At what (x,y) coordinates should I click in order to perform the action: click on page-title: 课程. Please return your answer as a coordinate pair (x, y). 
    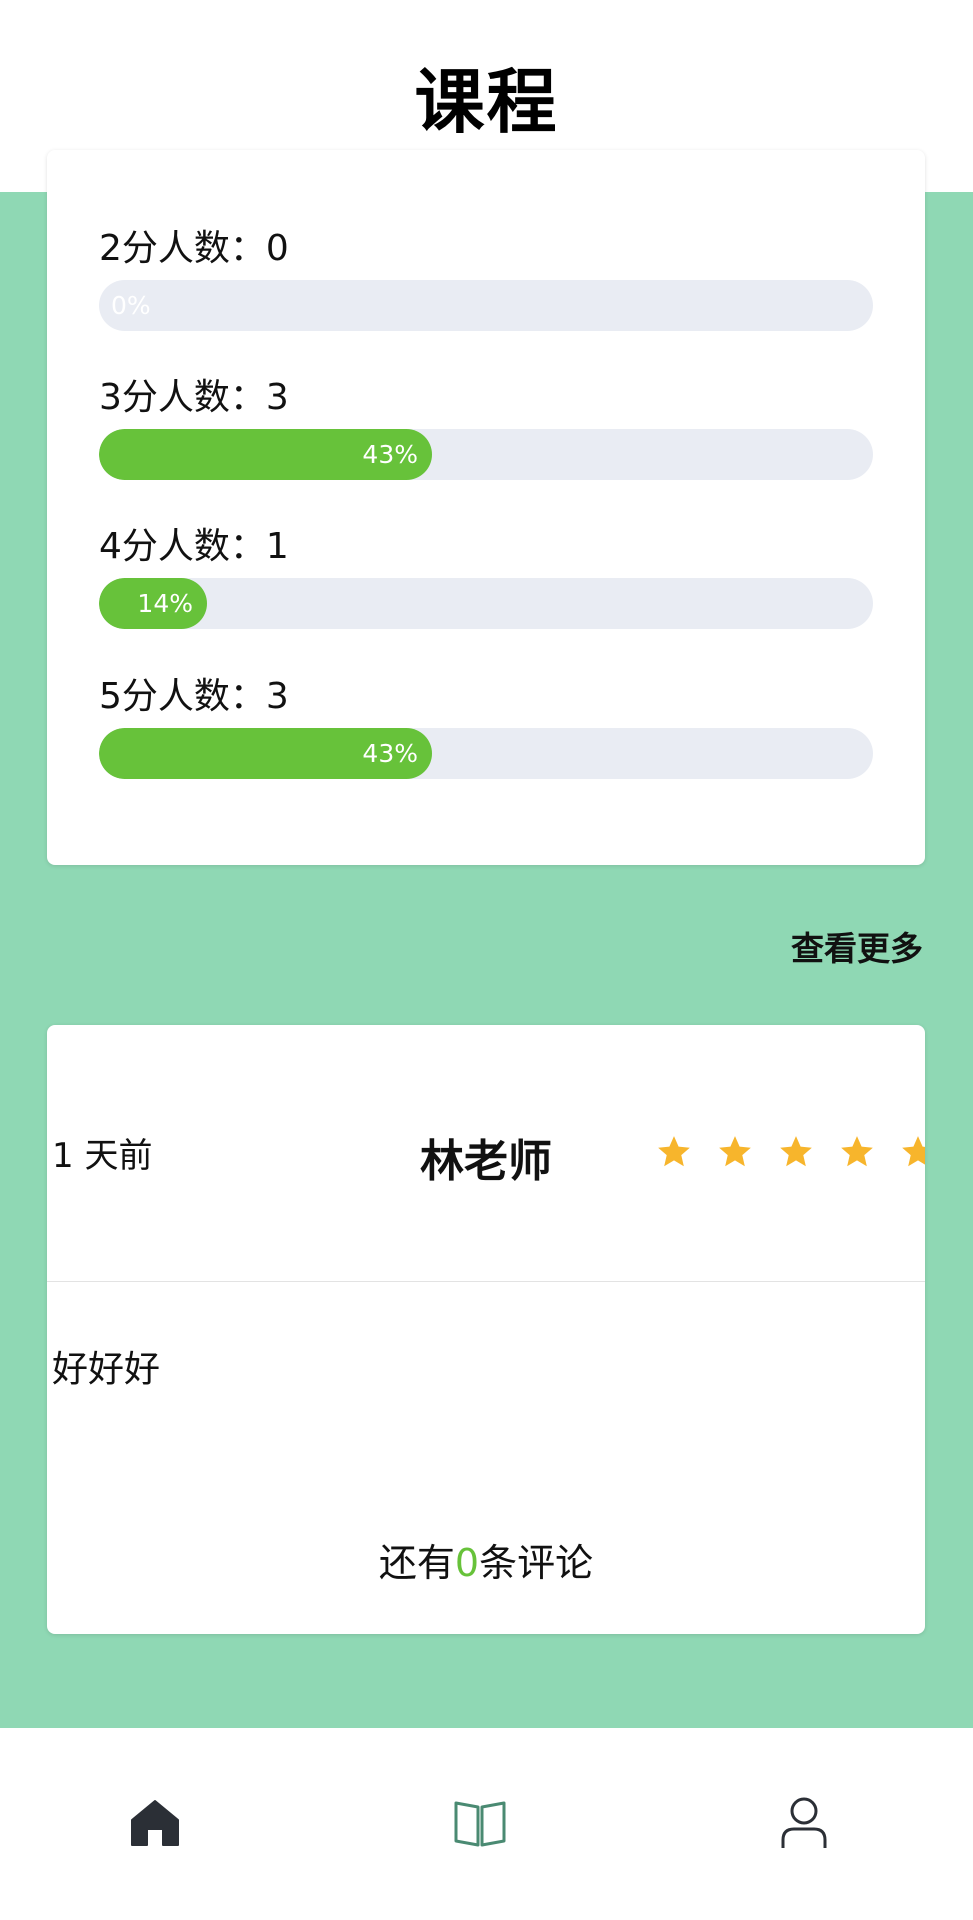
    Looking at the image, I should click on (486, 101).